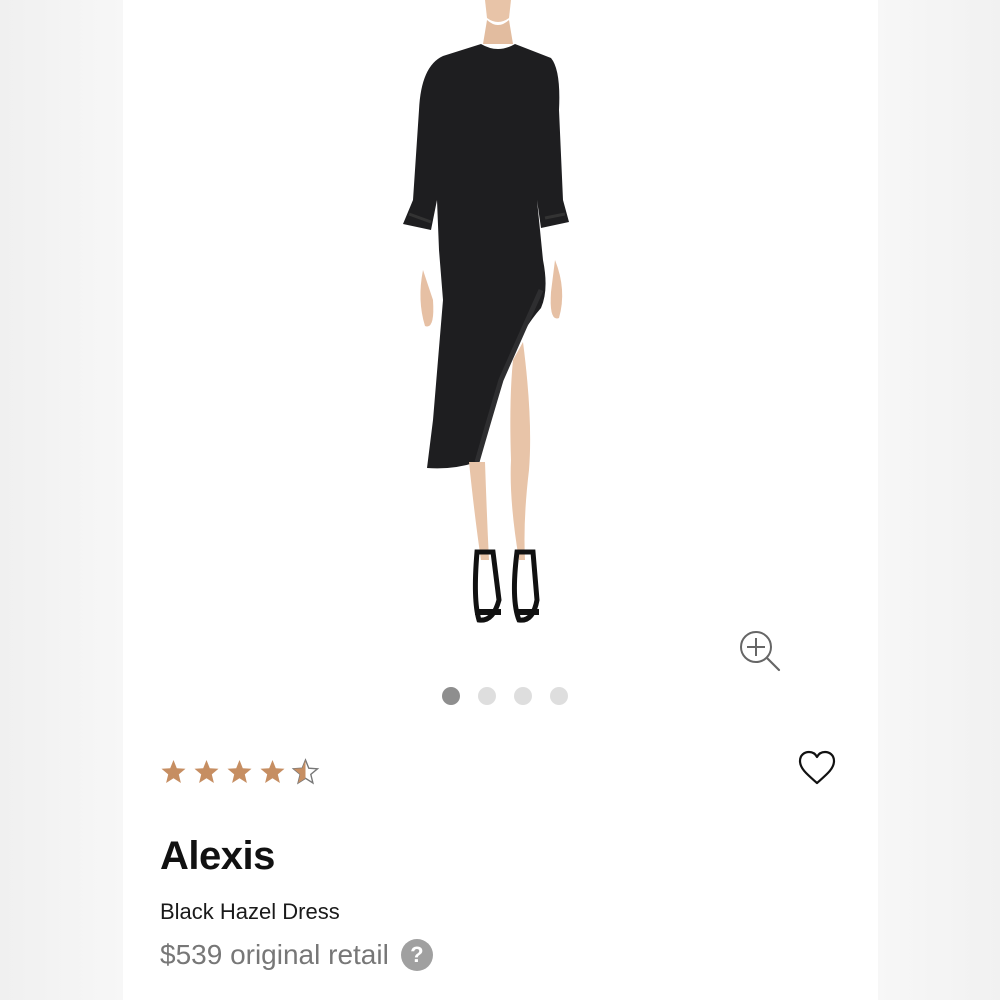  I want to click on price-row: $539 original retail ?, so click(296, 955).